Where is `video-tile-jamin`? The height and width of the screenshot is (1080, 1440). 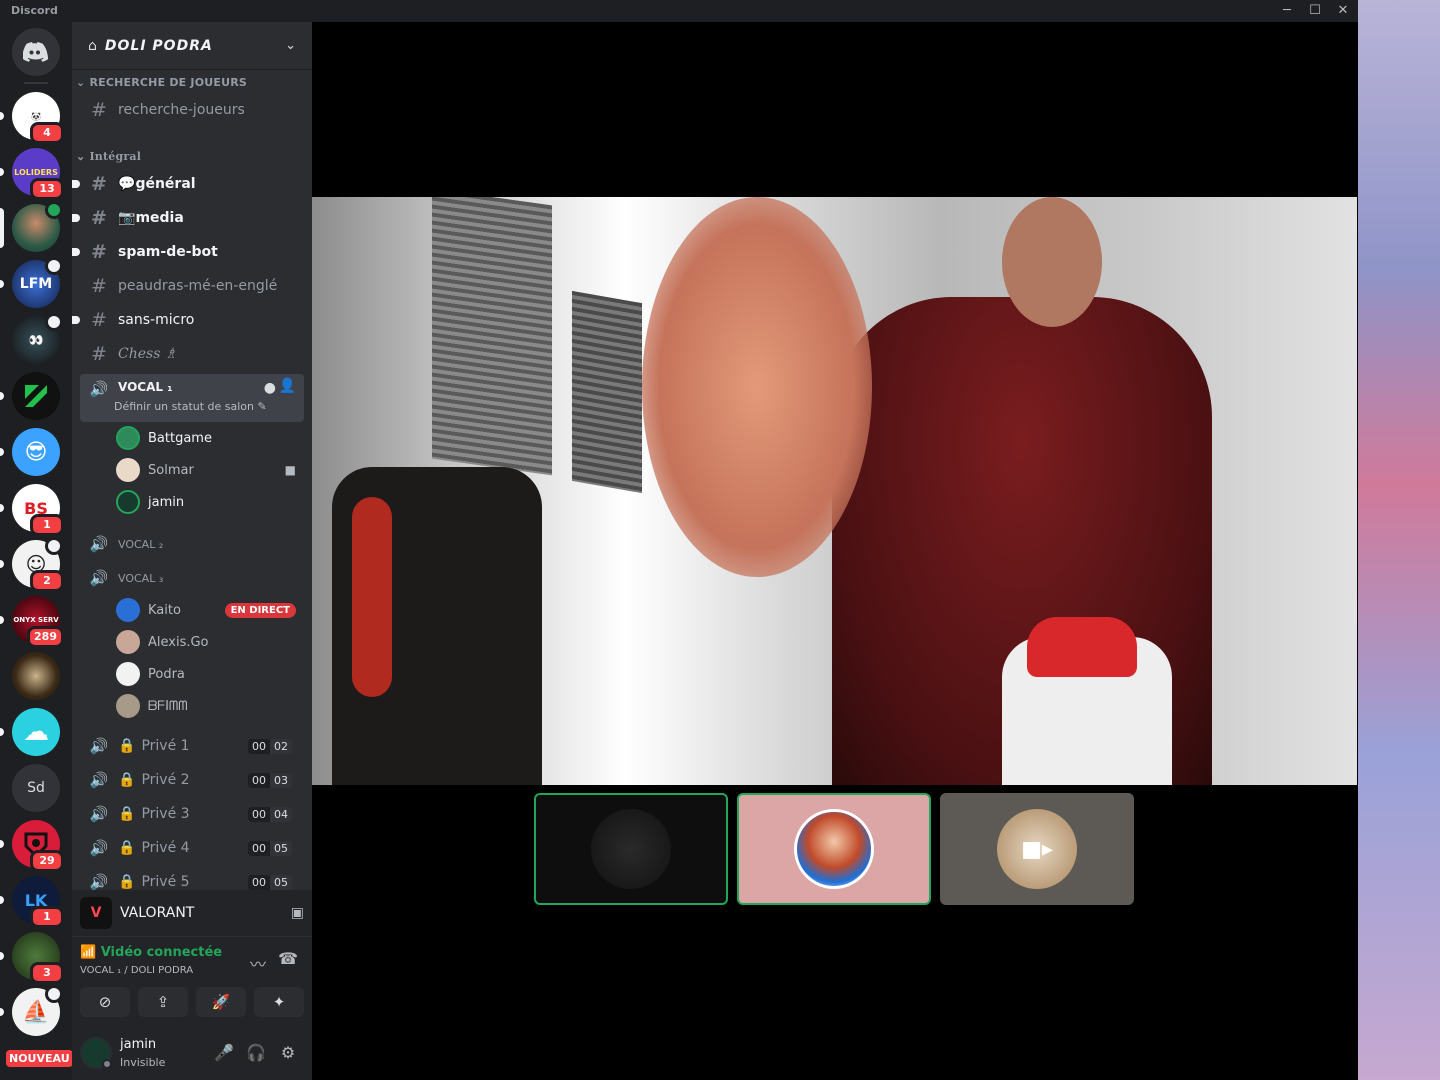 video-tile-jamin is located at coordinates (631, 849).